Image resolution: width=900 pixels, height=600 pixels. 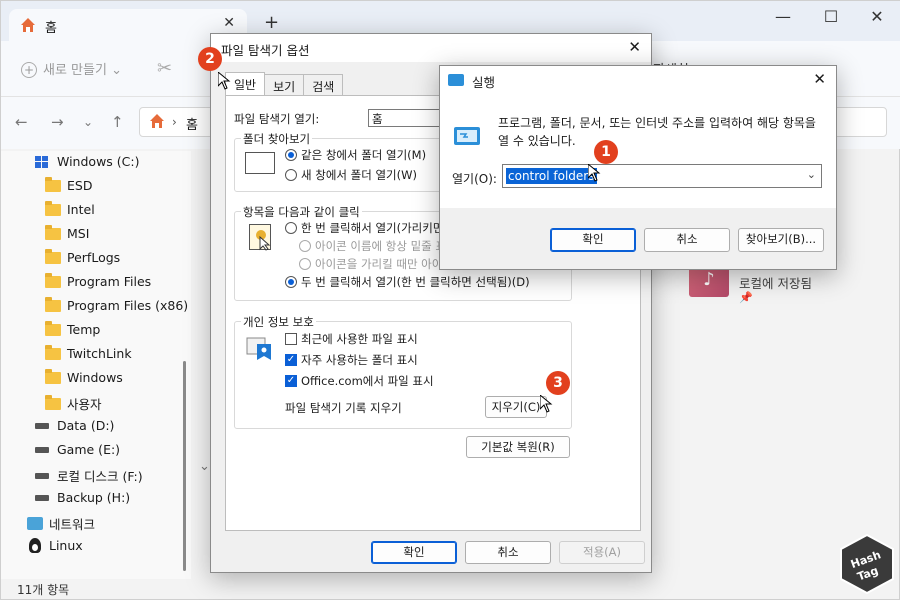 I want to click on sidebar-item-windows-c: Windows (C:), so click(x=87, y=161).